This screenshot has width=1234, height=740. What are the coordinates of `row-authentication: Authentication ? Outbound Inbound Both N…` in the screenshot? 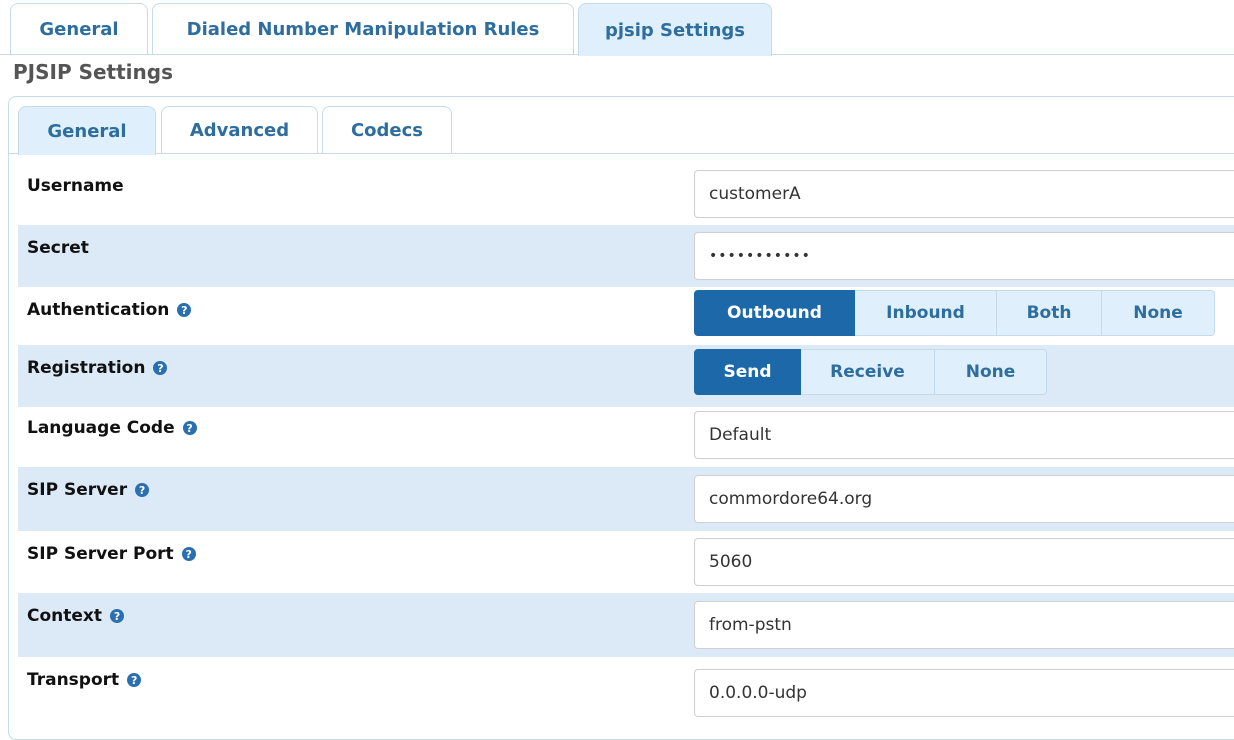 It's located at (626, 318).